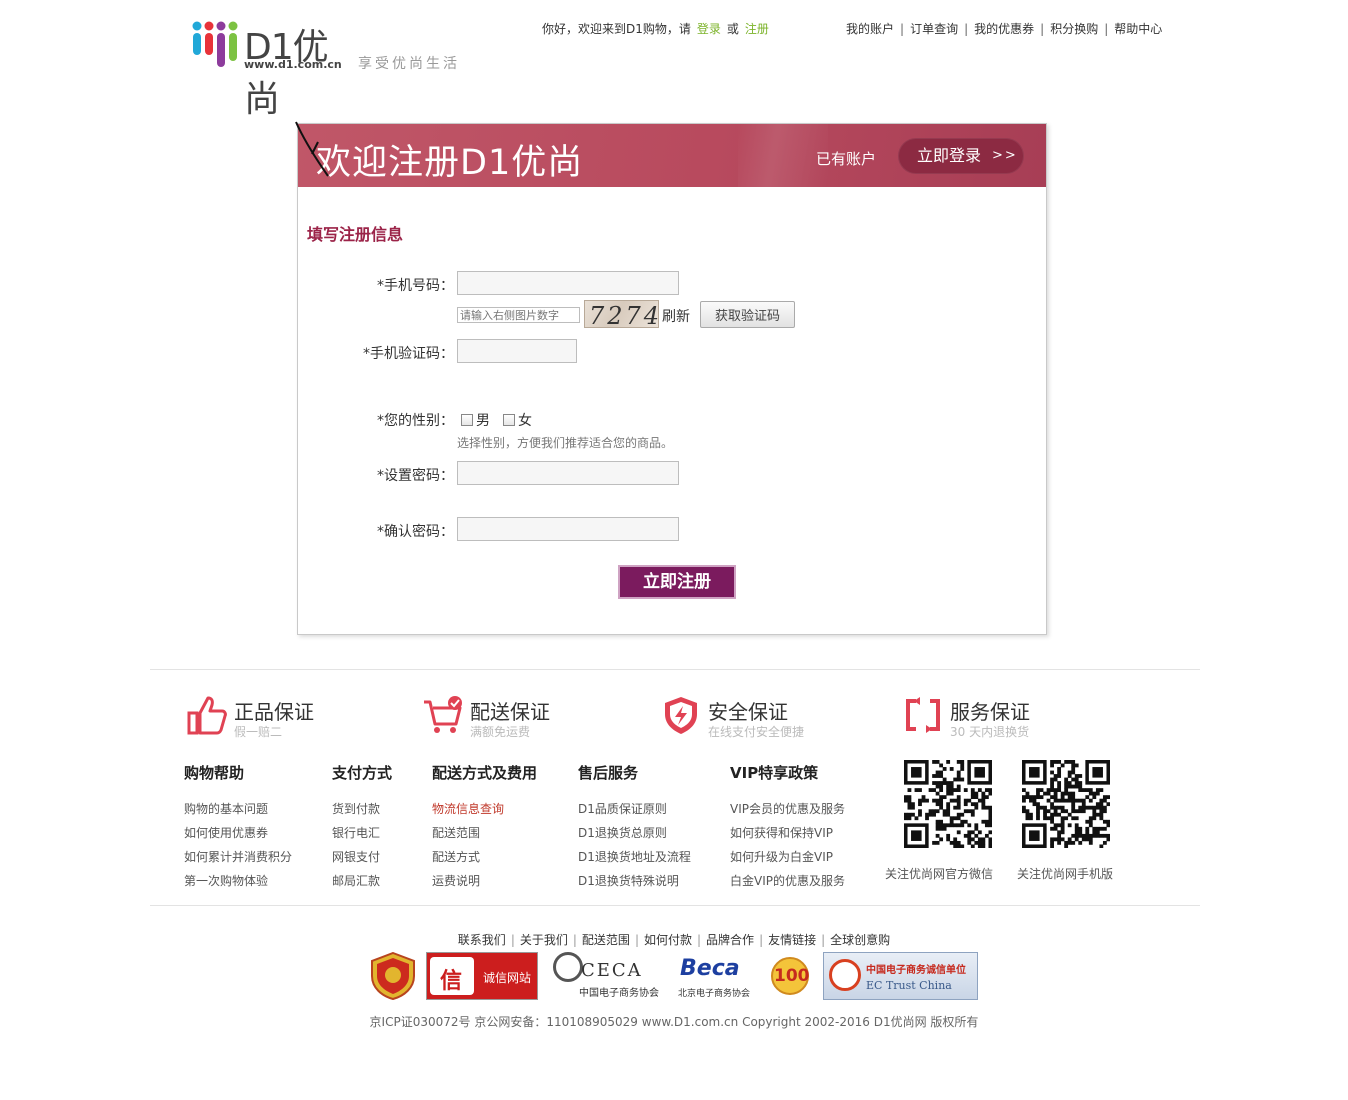 The width and height of the screenshot is (1348, 1100). I want to click on footer-link: 如何升级为白金VIP, so click(787, 857).